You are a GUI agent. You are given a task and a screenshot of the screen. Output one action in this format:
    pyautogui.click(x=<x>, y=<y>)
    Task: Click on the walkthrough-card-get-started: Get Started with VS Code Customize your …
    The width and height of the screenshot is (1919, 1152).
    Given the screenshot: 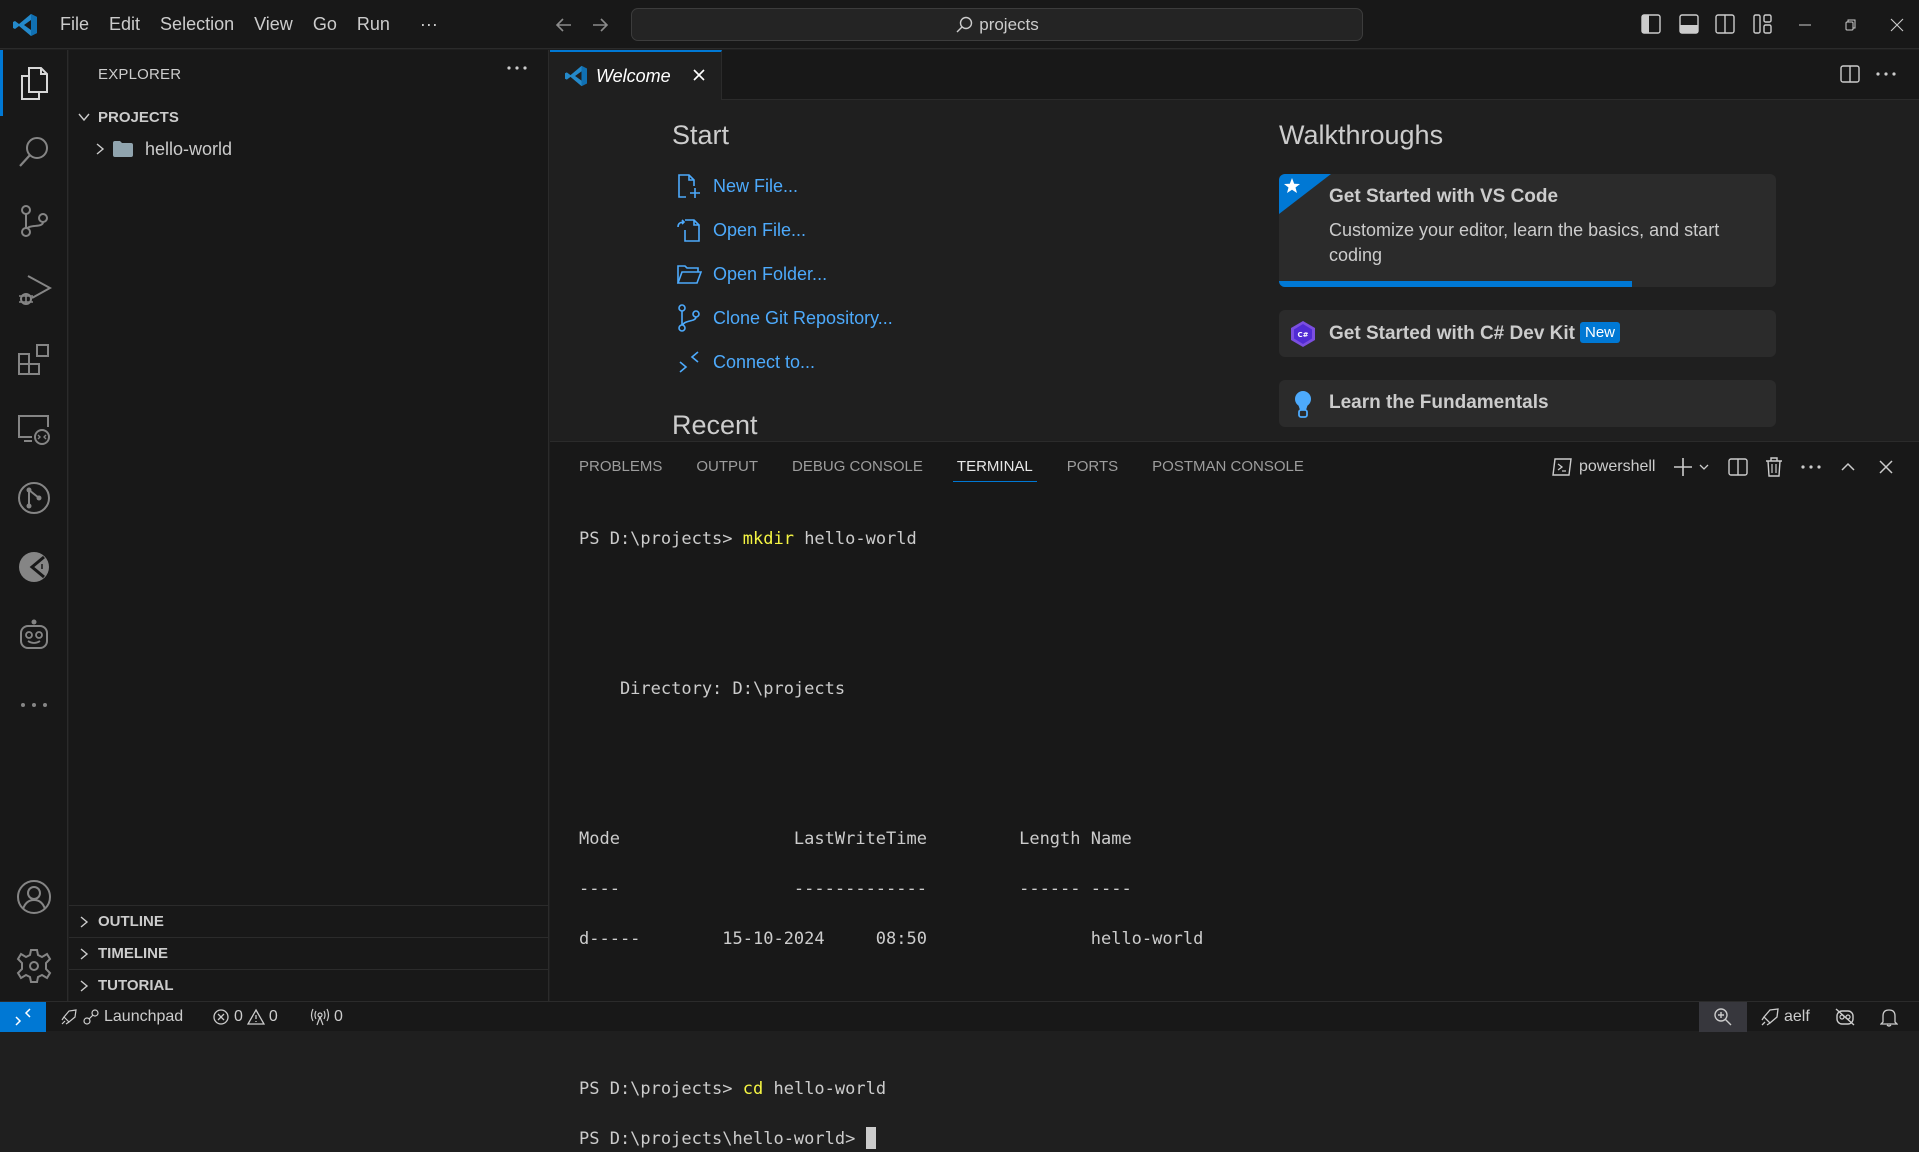 What is the action you would take?
    pyautogui.click(x=1527, y=230)
    